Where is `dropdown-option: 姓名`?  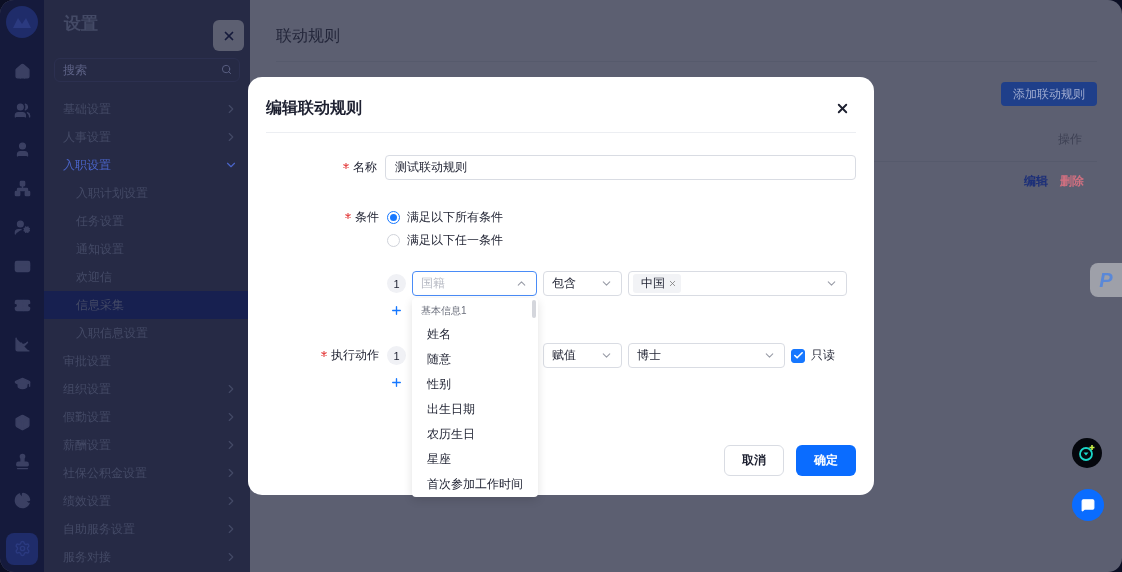 dropdown-option: 姓名 is located at coordinates (475, 334).